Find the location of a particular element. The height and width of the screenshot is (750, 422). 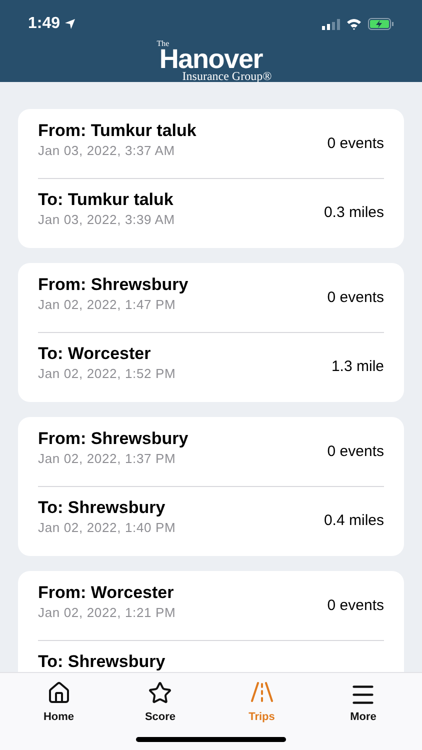

trip-time: Jan 02, 2022, 1:52 PM is located at coordinates (107, 374).